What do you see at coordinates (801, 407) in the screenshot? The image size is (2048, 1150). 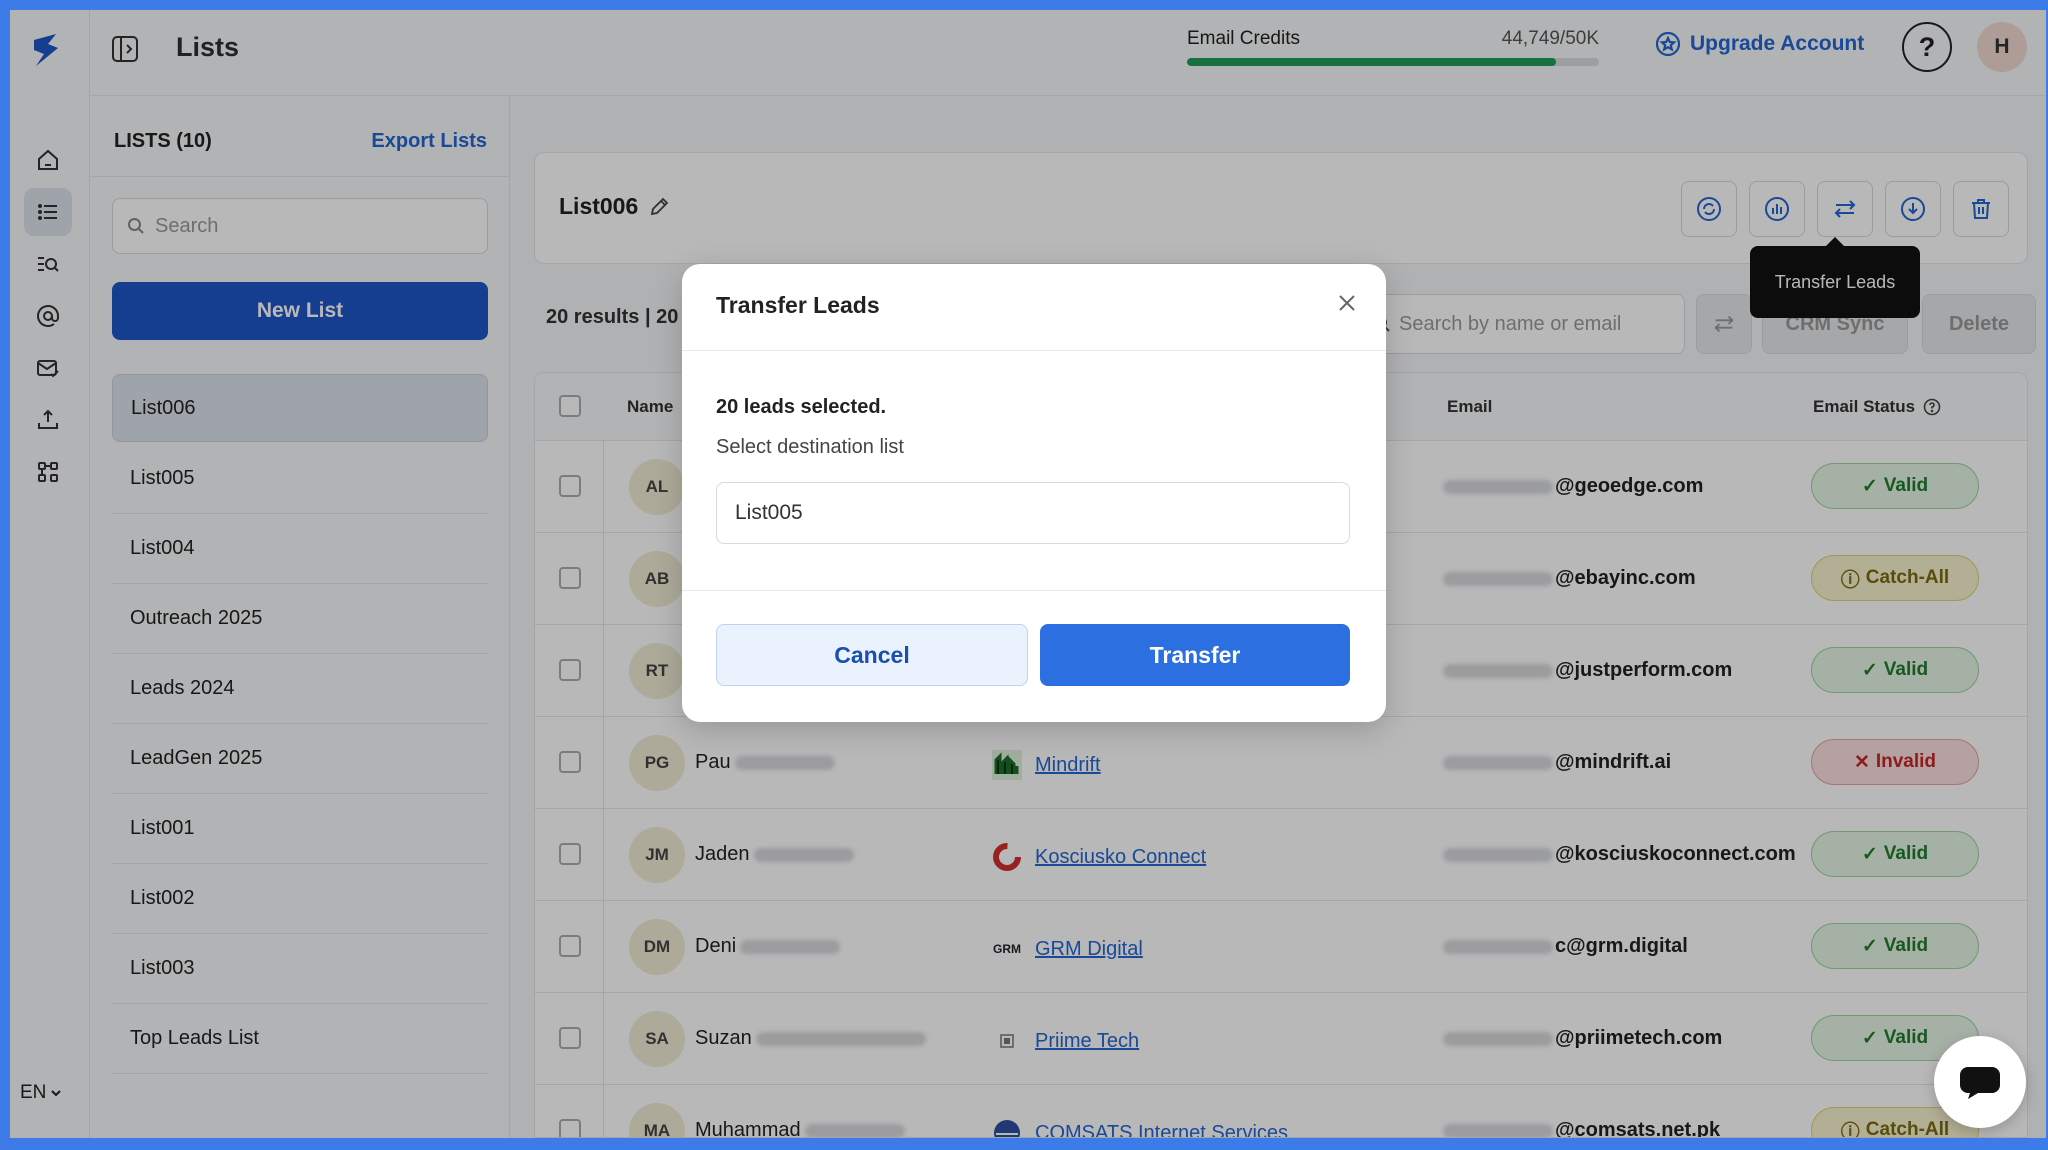 I see `leads-selected-text: 20 leads selected.` at bounding box center [801, 407].